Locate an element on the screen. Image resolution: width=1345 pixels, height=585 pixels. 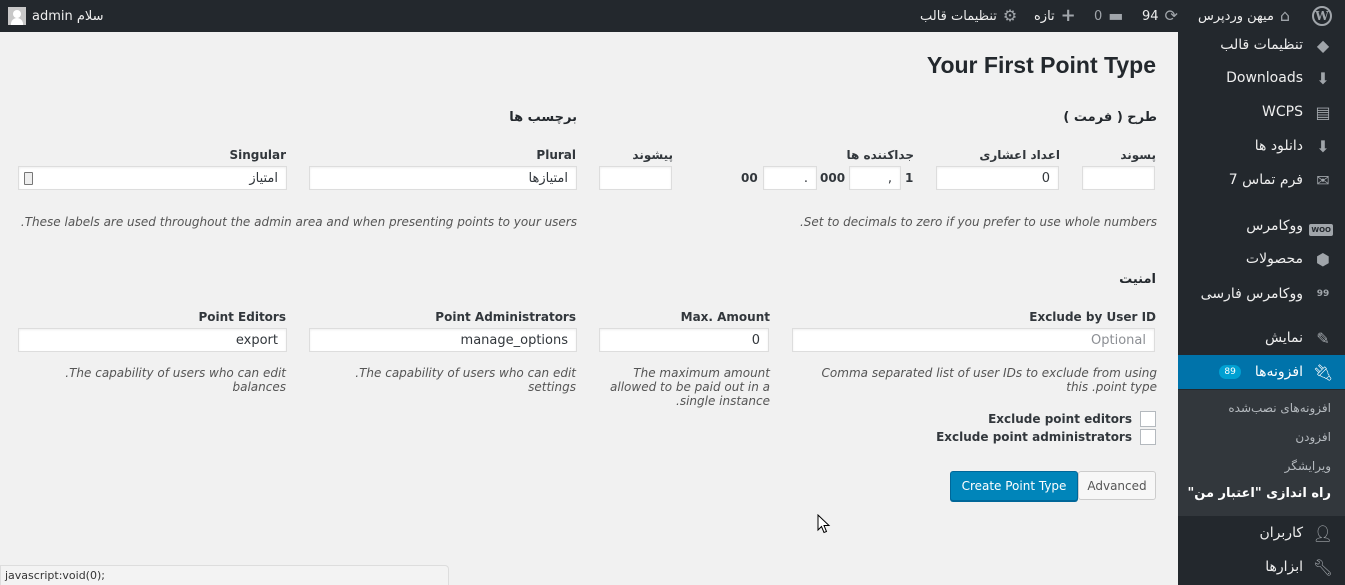
document-icon: ▤ is located at coordinates (1323, 112).